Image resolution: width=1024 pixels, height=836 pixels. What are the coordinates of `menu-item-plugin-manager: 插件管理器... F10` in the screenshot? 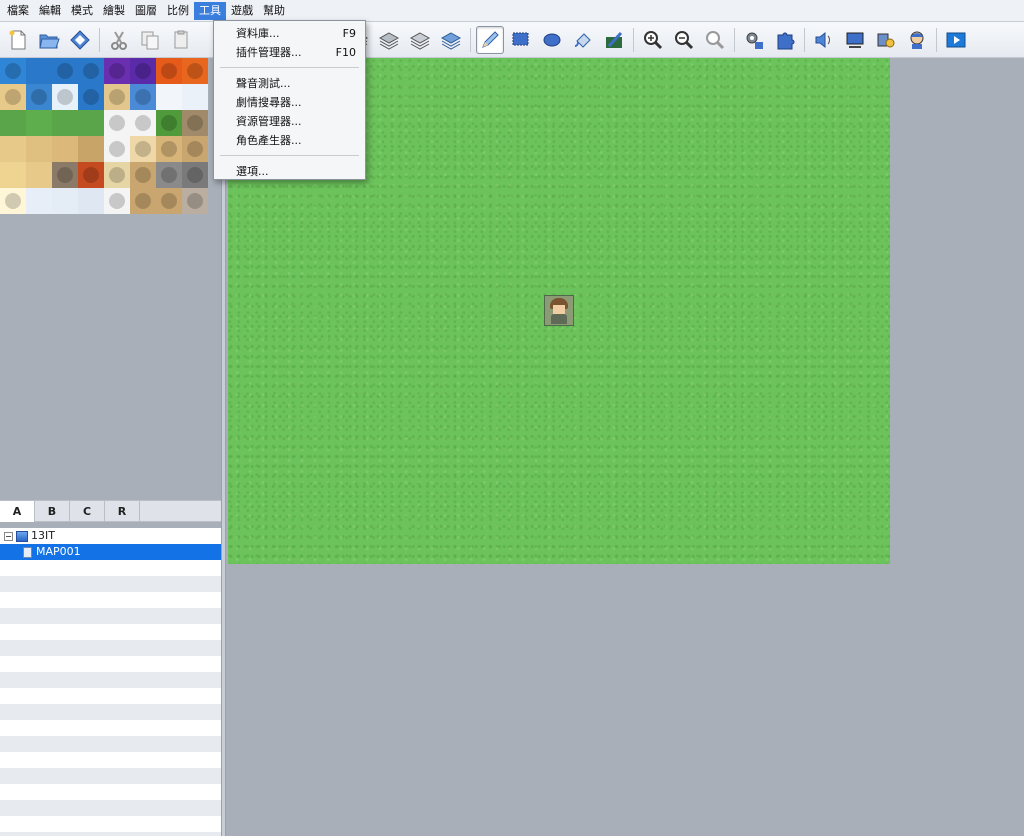 It's located at (289, 52).